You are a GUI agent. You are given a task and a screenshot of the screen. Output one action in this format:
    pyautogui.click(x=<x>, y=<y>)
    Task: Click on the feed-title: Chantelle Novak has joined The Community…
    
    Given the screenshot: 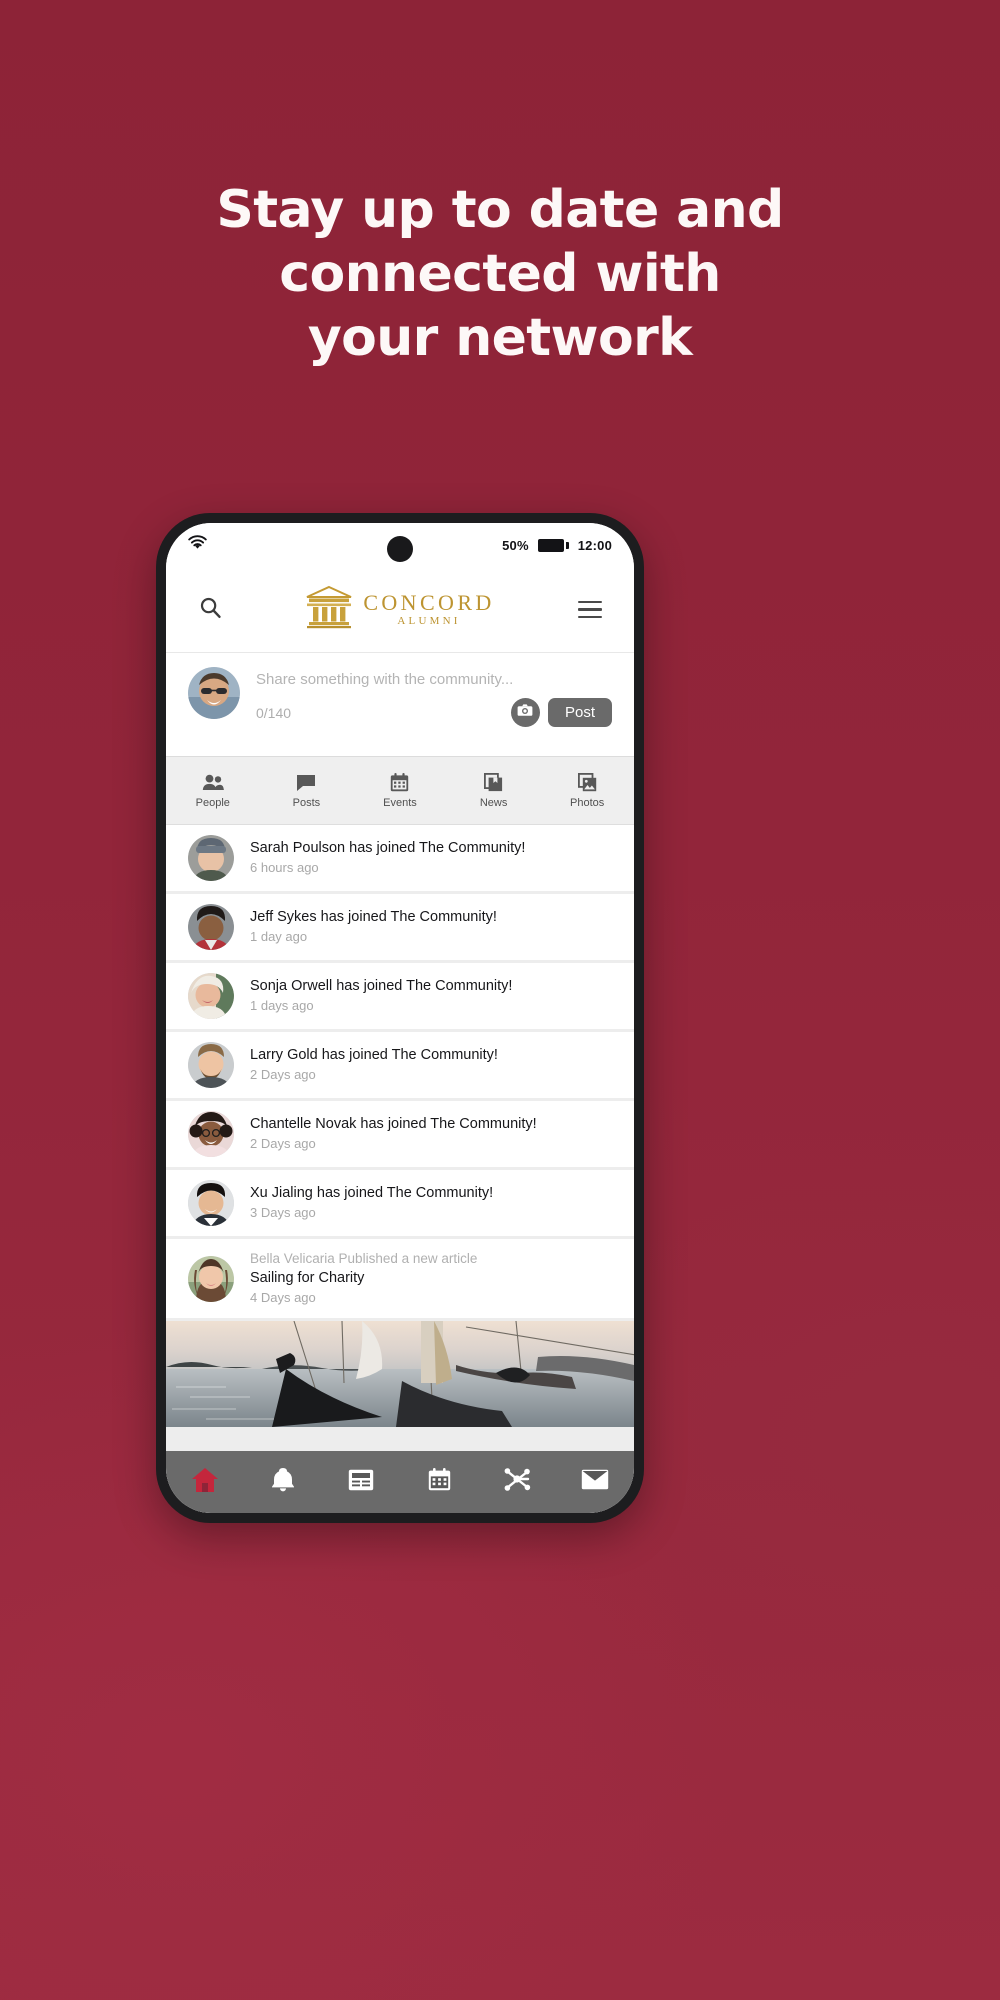 What is the action you would take?
    pyautogui.click(x=393, y=1124)
    